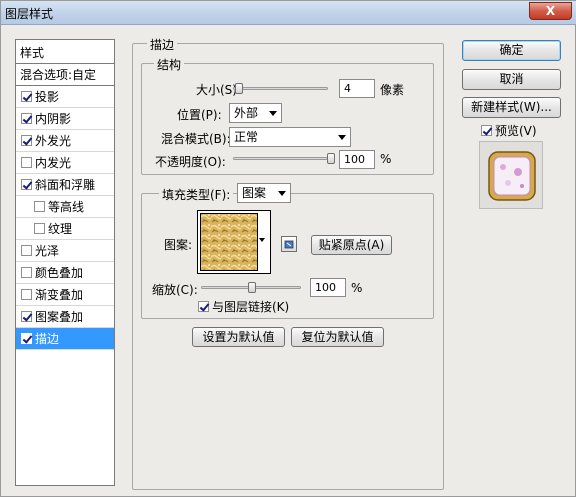 The image size is (576, 497). I want to click on link-with-layer-label: 与图层链接(K), so click(251, 307).